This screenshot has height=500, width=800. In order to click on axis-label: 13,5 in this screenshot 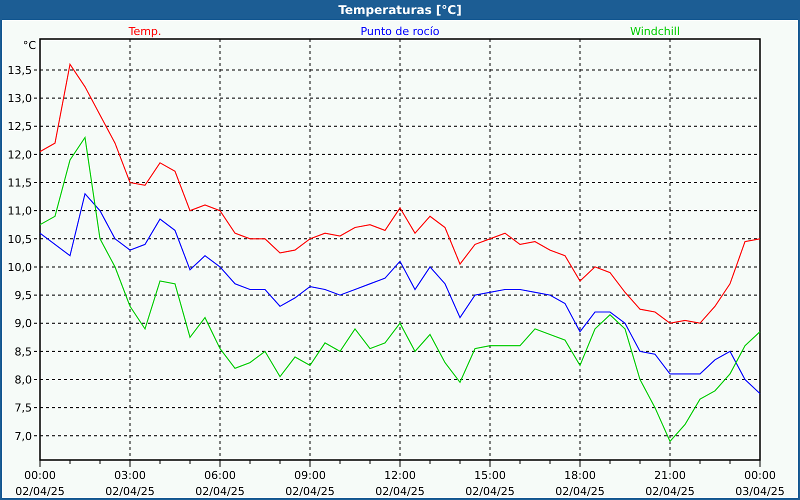, I will do `click(20, 70)`.